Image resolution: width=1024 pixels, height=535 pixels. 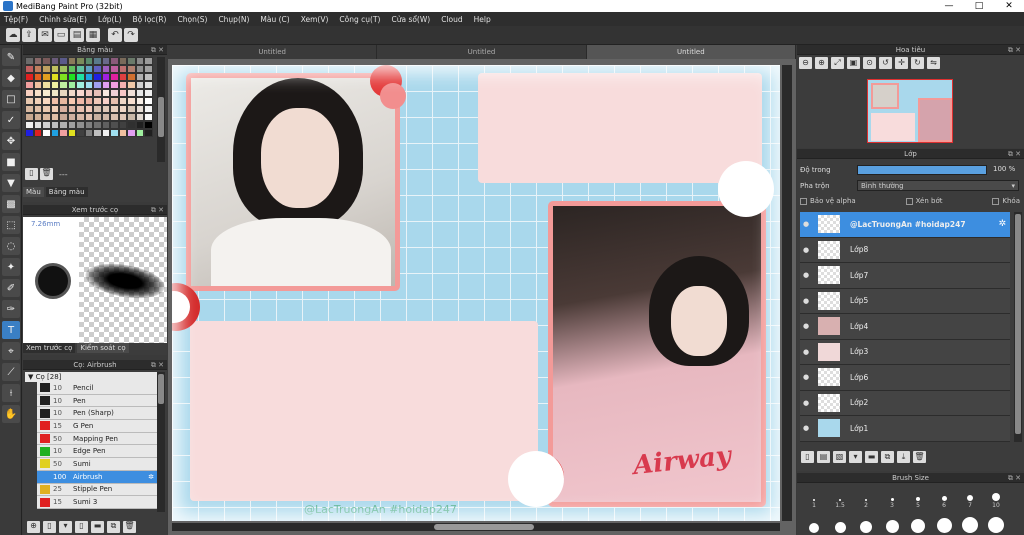 I want to click on close-button: ✕, so click(x=1009, y=6).